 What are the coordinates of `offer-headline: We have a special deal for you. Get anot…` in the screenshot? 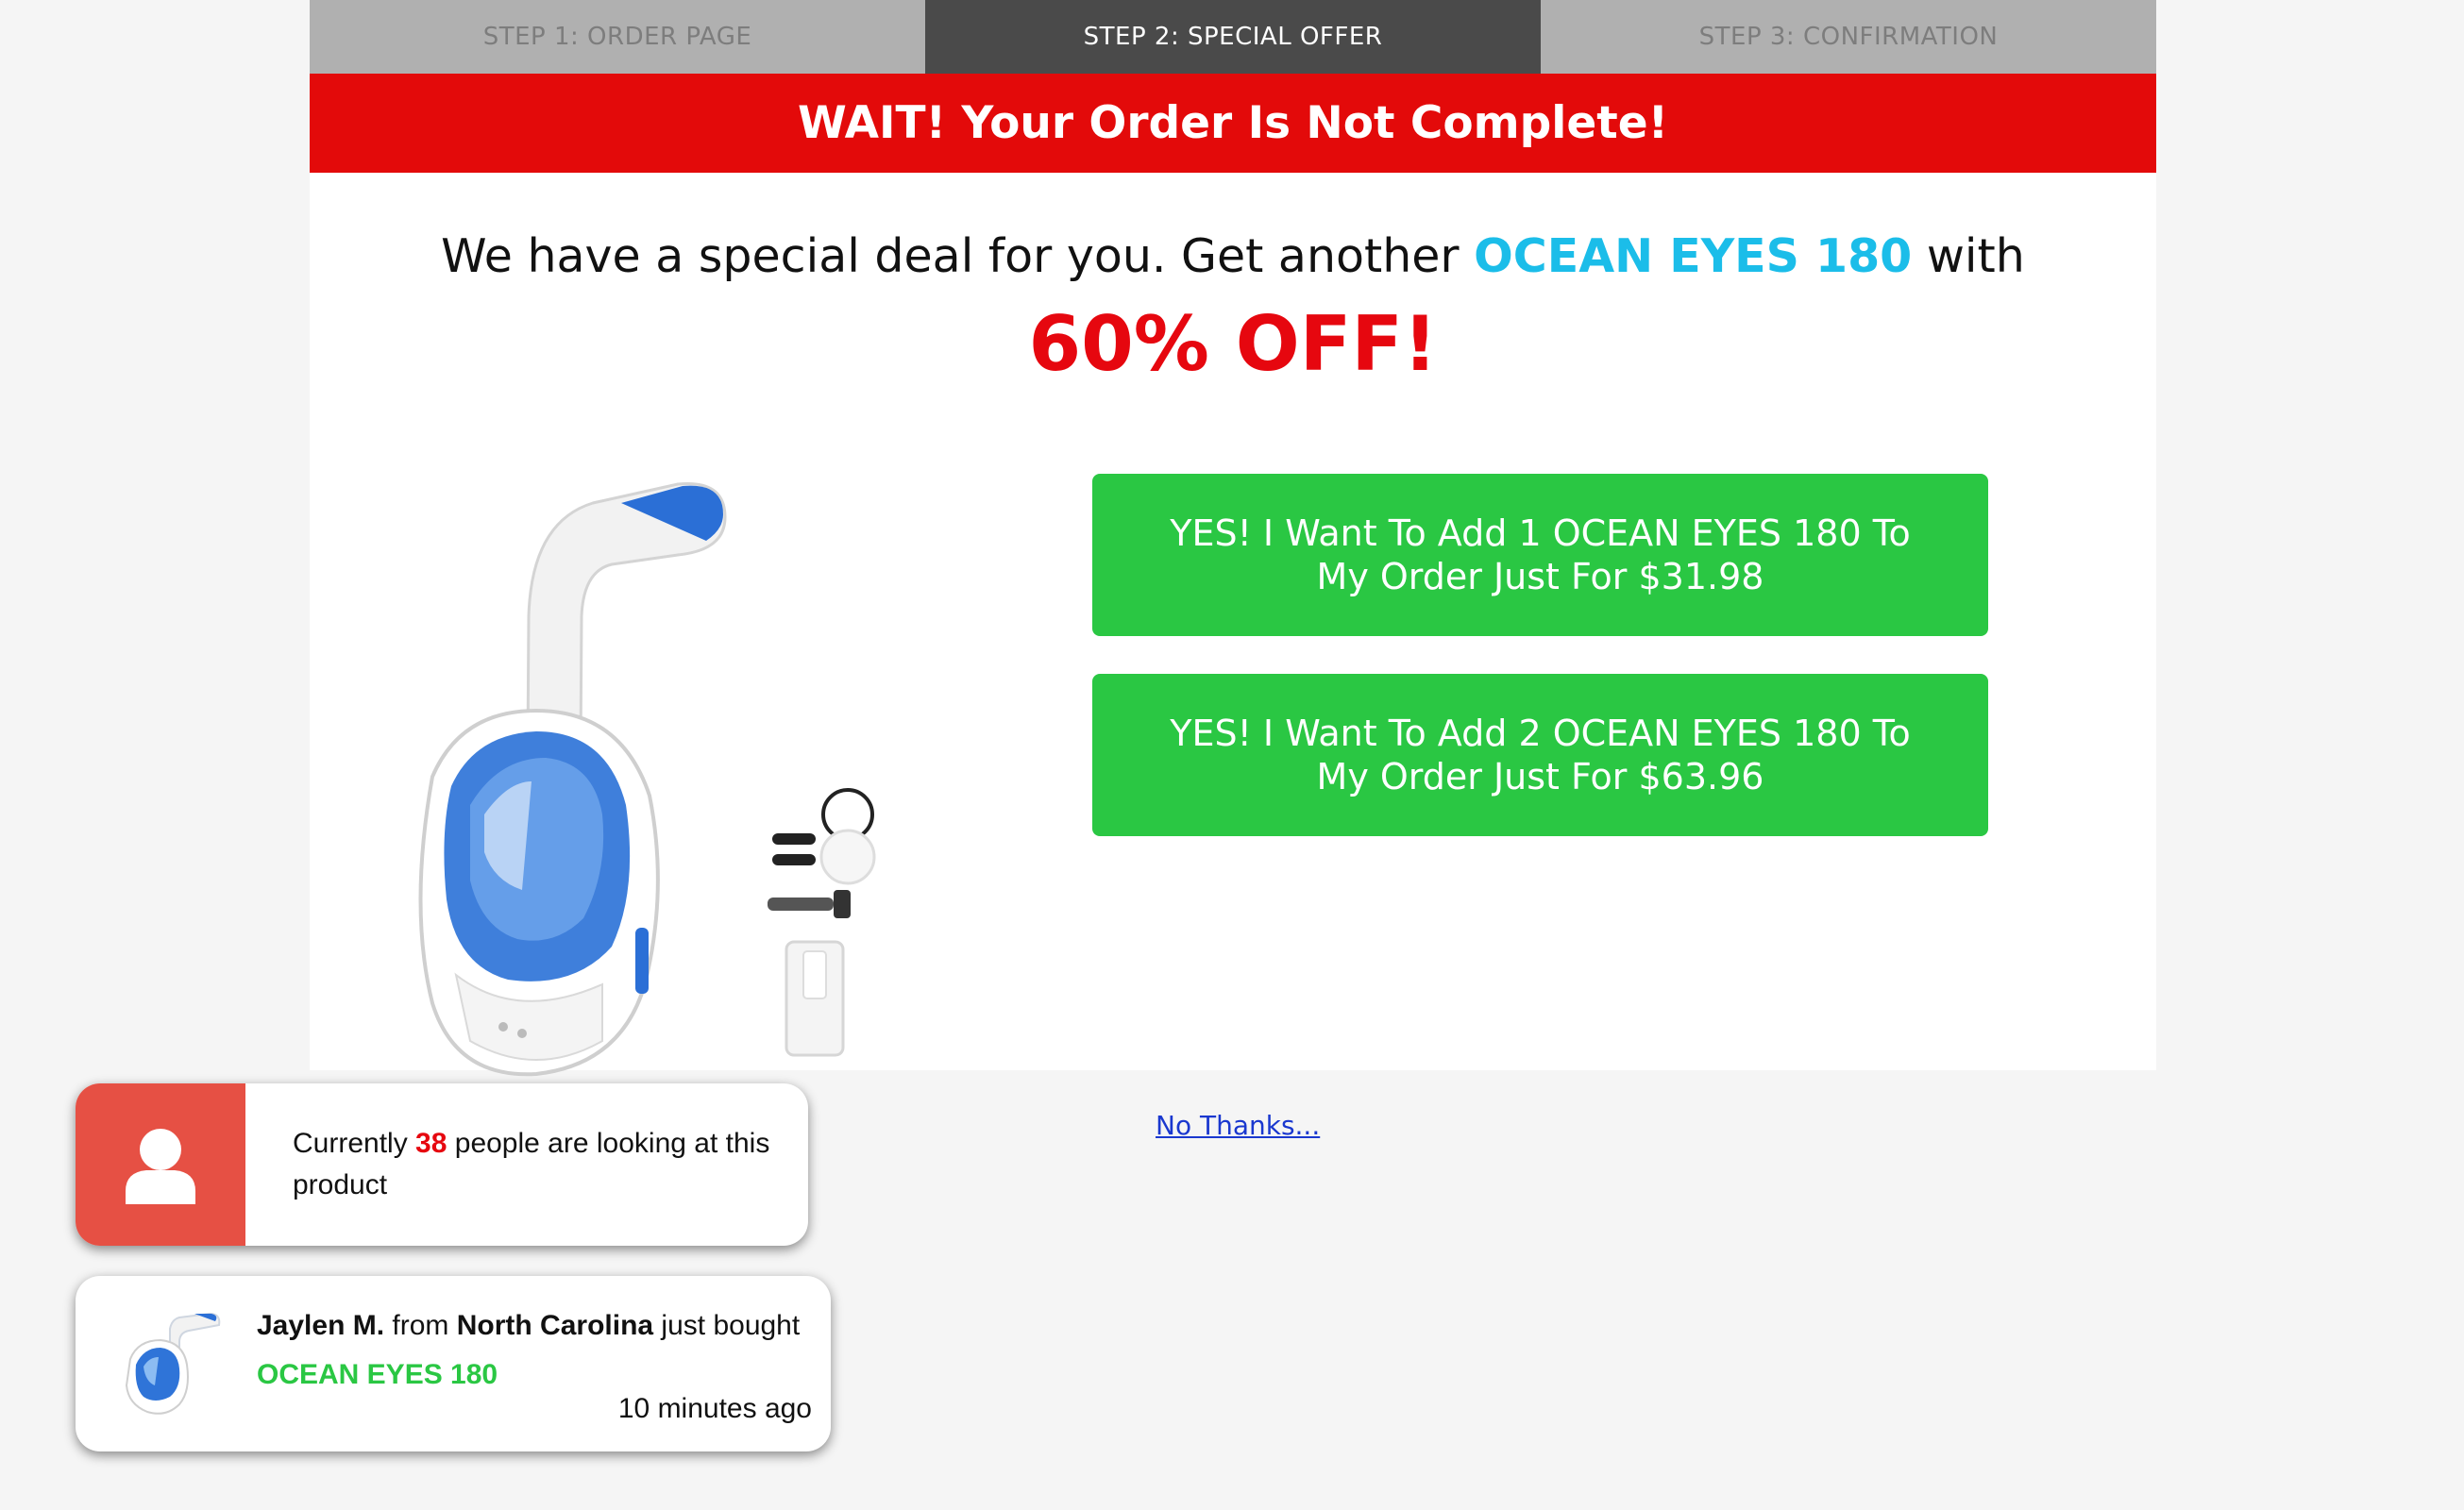 It's located at (1233, 256).